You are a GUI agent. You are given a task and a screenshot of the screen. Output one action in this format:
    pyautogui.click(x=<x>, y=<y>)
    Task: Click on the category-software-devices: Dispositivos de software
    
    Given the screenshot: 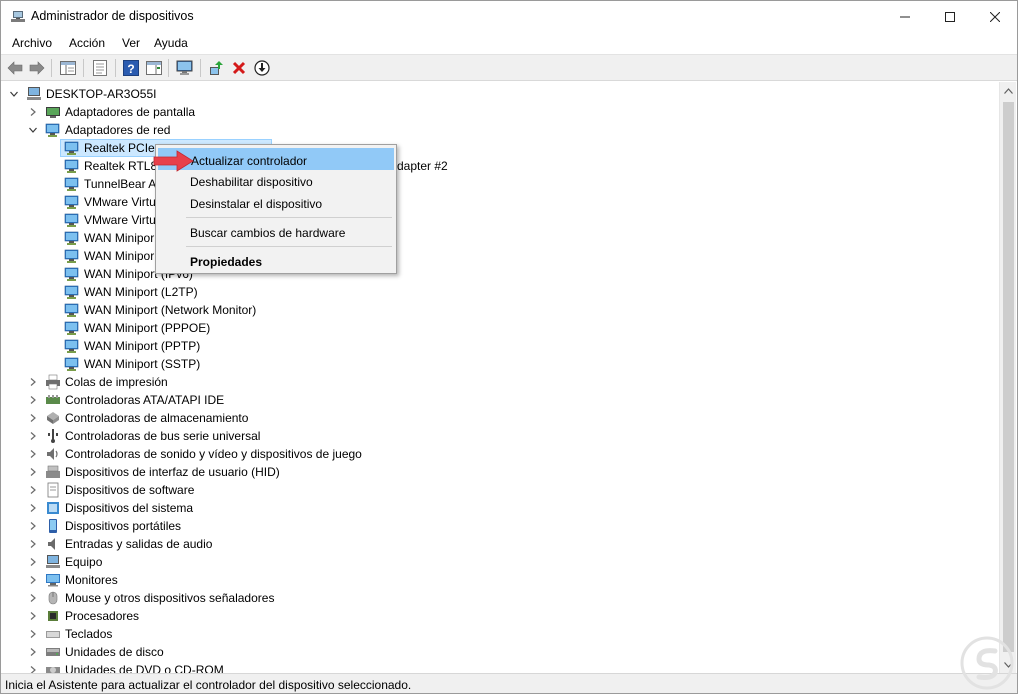 What is the action you would take?
    pyautogui.click(x=497, y=490)
    